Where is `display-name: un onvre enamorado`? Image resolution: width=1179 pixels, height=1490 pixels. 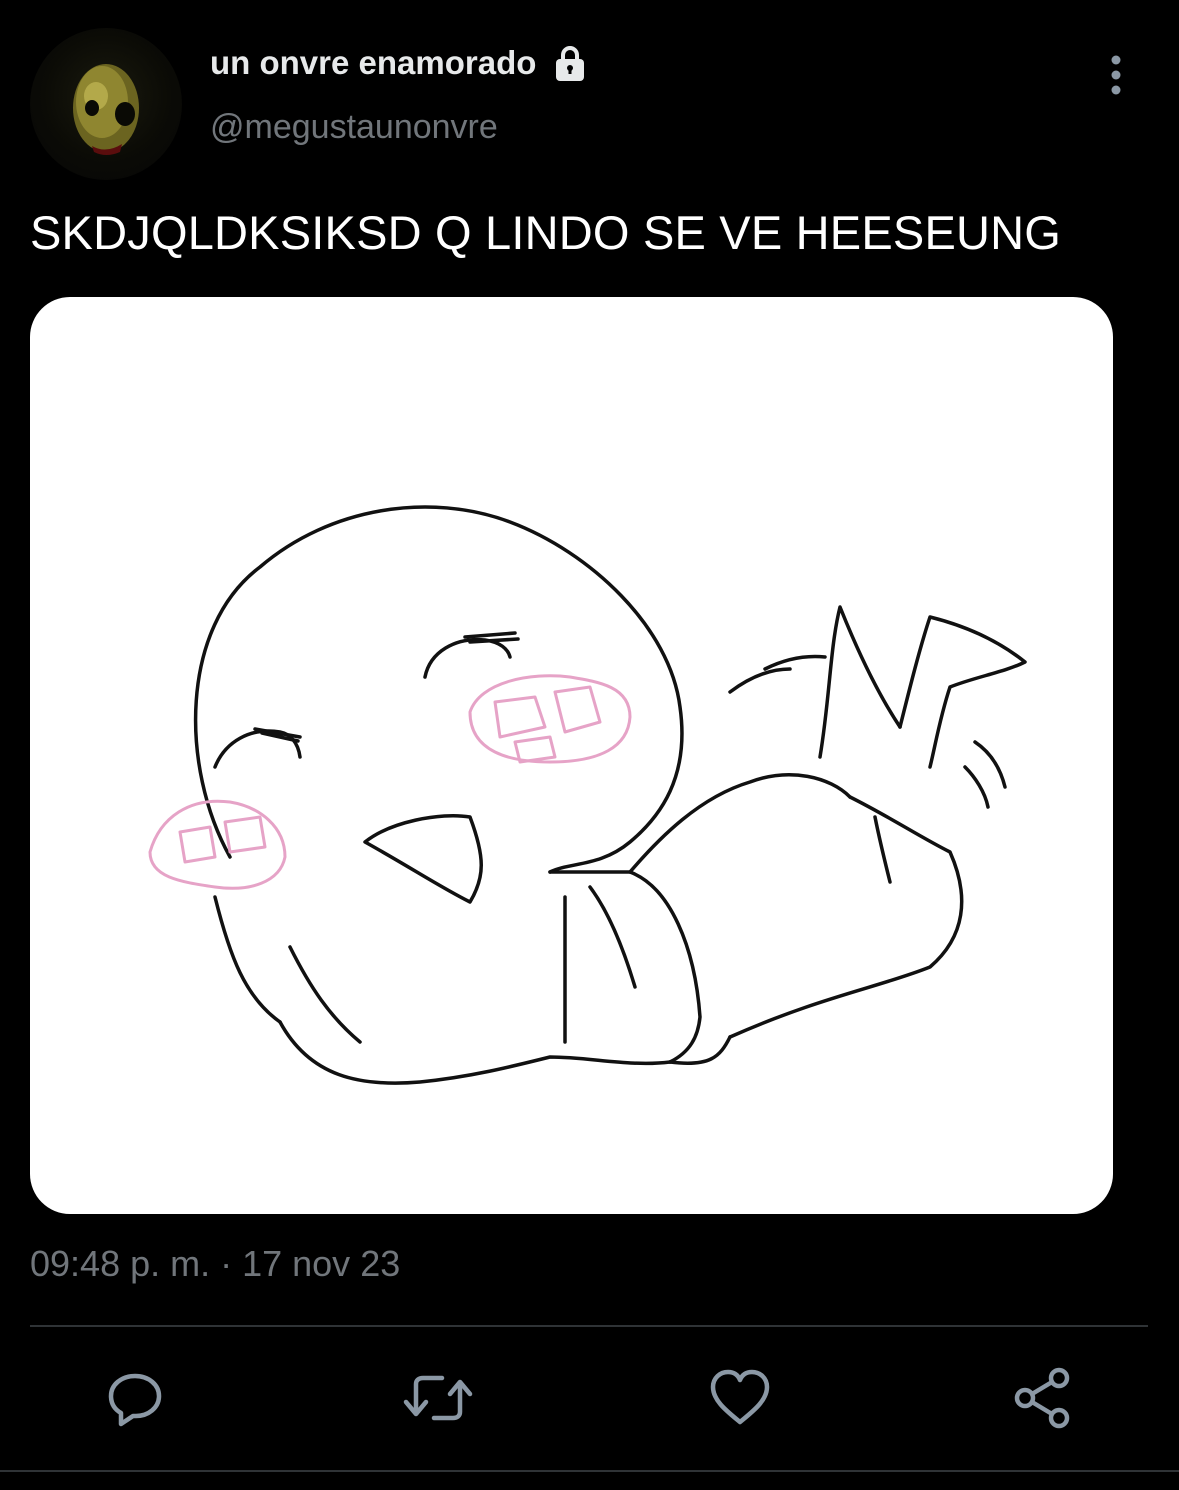 display-name: un onvre enamorado is located at coordinates (373, 63).